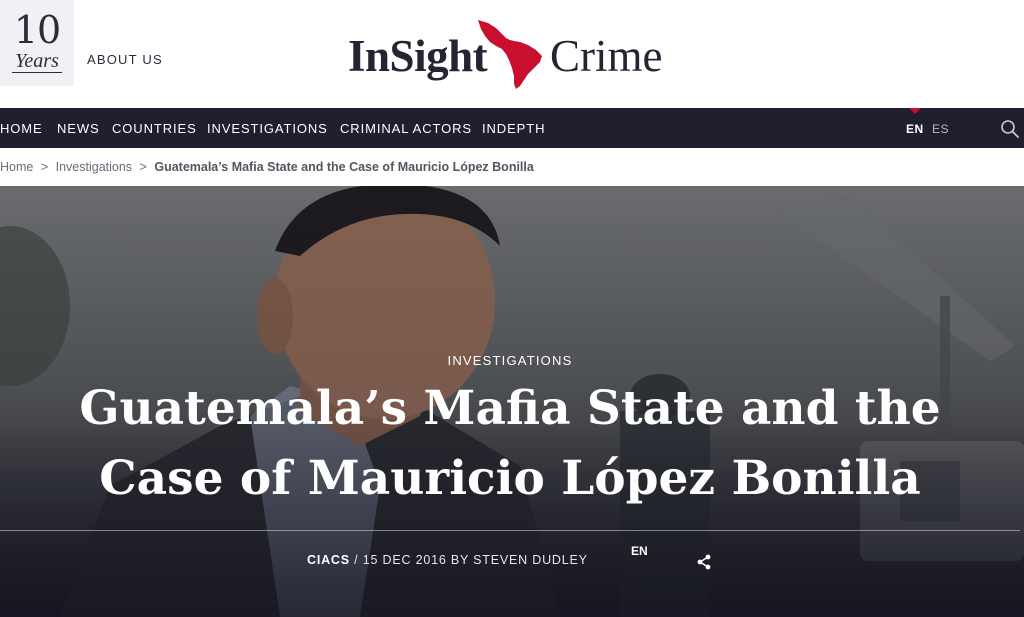 This screenshot has height=617, width=1024. What do you see at coordinates (940, 129) in the screenshot?
I see `language-es: ES` at bounding box center [940, 129].